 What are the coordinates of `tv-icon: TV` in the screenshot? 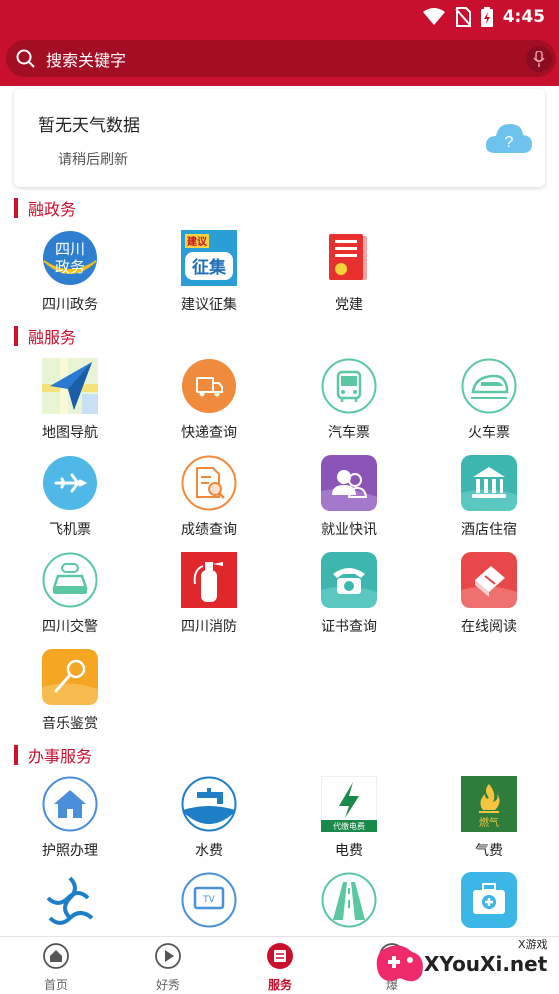 It's located at (209, 900).